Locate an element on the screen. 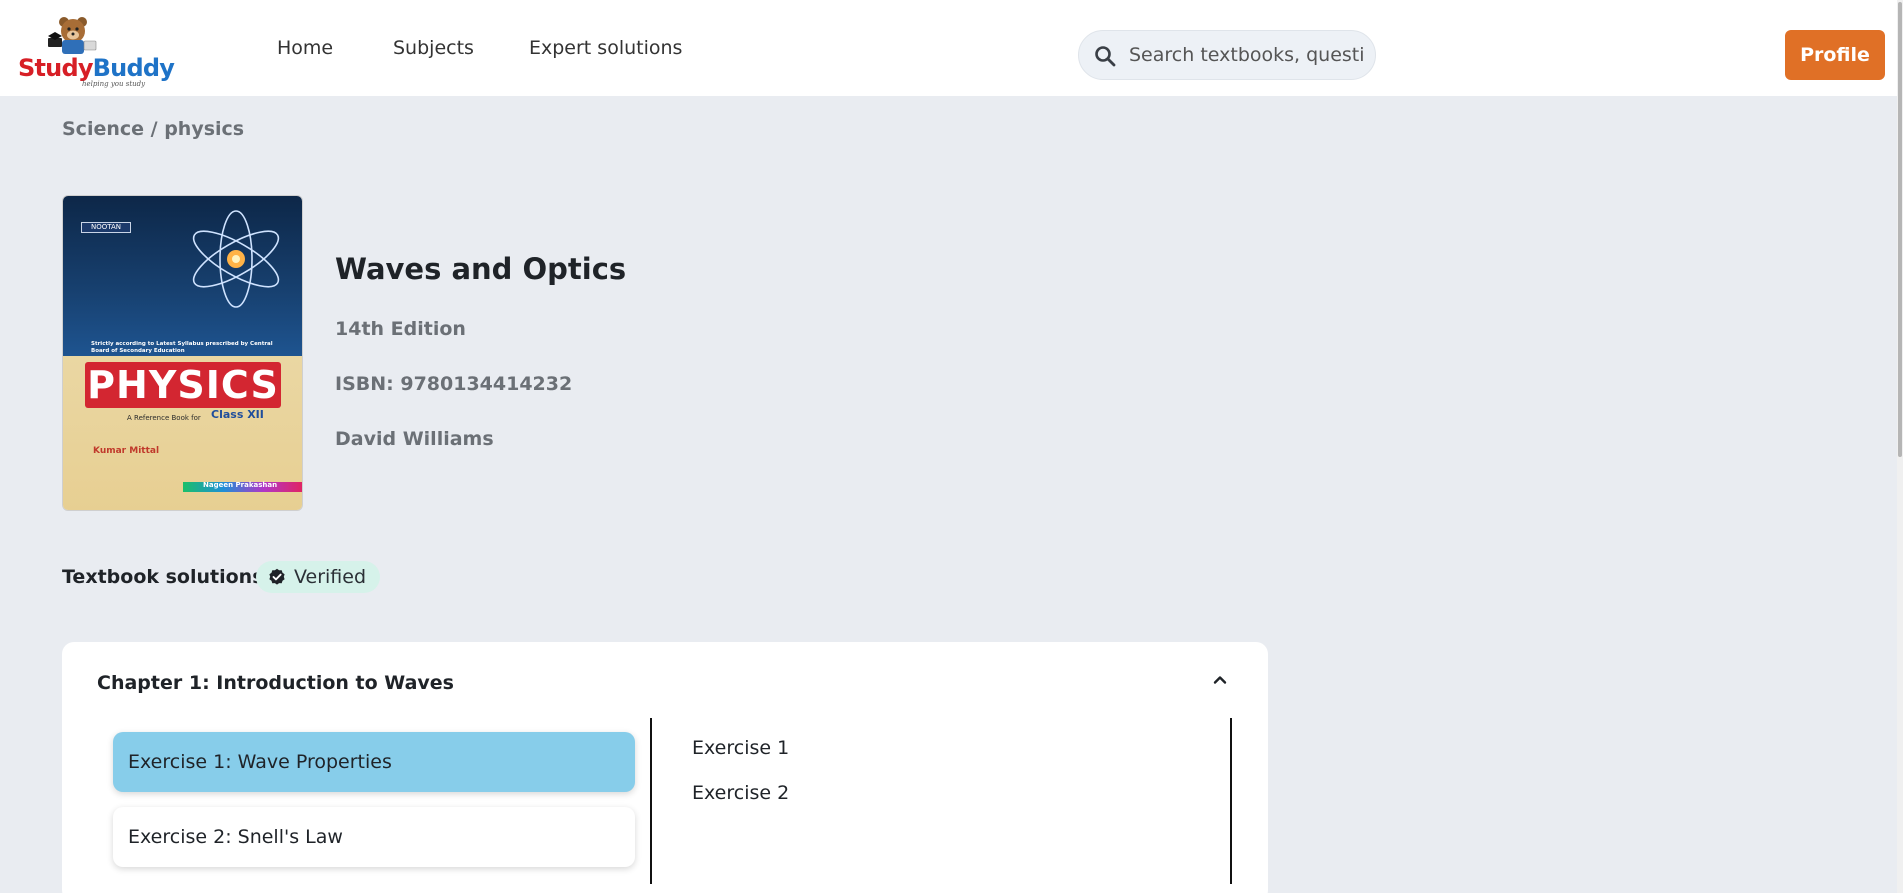 The width and height of the screenshot is (1903, 893). textbook-solutions-heading: Textbook solutions is located at coordinates (163, 577).